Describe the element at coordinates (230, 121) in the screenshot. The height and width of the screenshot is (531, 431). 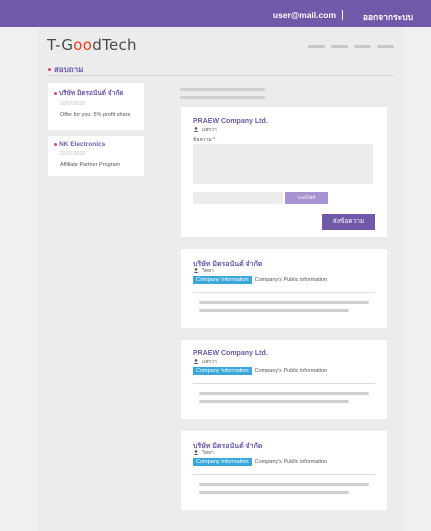
I see `compose-company: PRAEW Company Ltd.` at that location.